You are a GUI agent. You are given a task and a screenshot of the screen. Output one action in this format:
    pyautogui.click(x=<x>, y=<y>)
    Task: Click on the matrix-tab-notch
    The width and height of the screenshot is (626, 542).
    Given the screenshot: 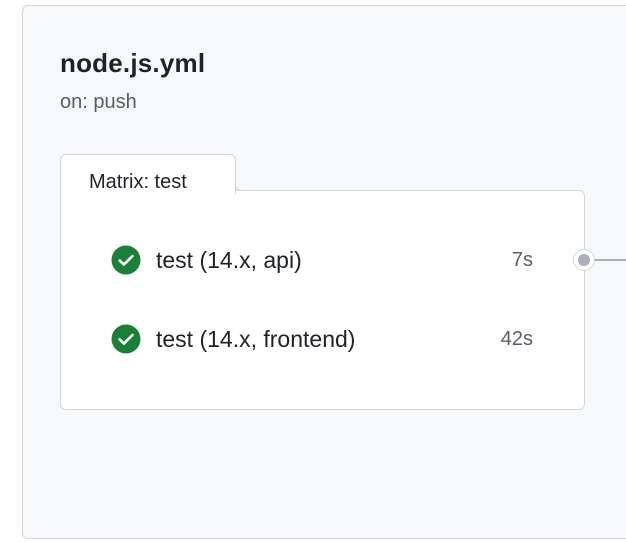 What is the action you would take?
    pyautogui.click(x=254, y=181)
    